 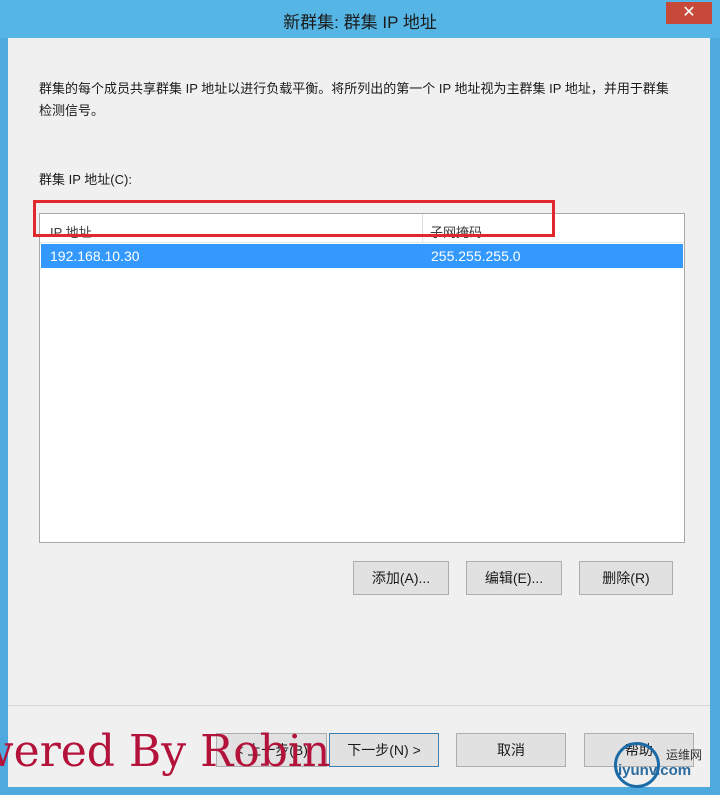 I want to click on cell-subnet: 255.255.255.0, so click(x=476, y=256).